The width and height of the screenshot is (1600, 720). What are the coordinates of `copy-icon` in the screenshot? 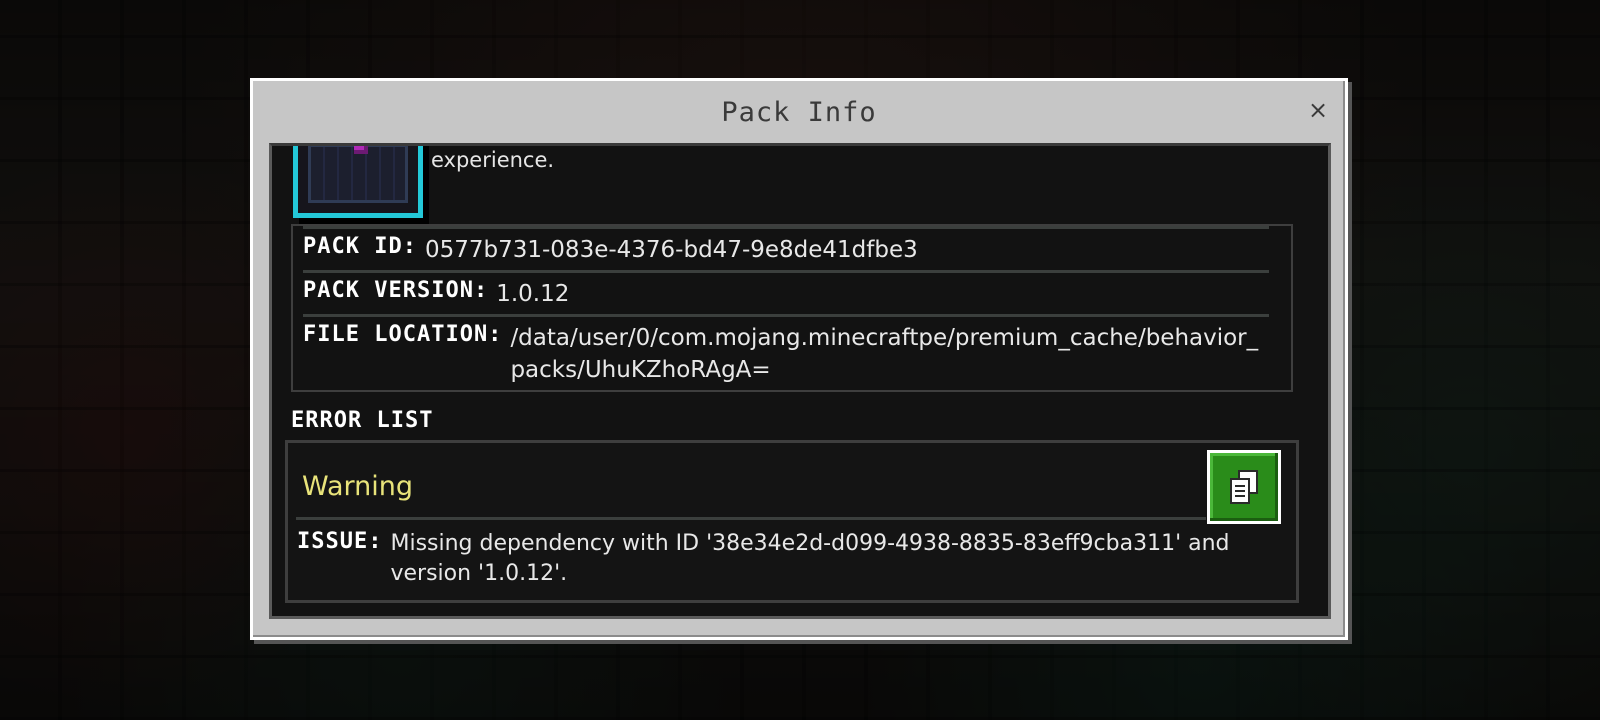 It's located at (1244, 487).